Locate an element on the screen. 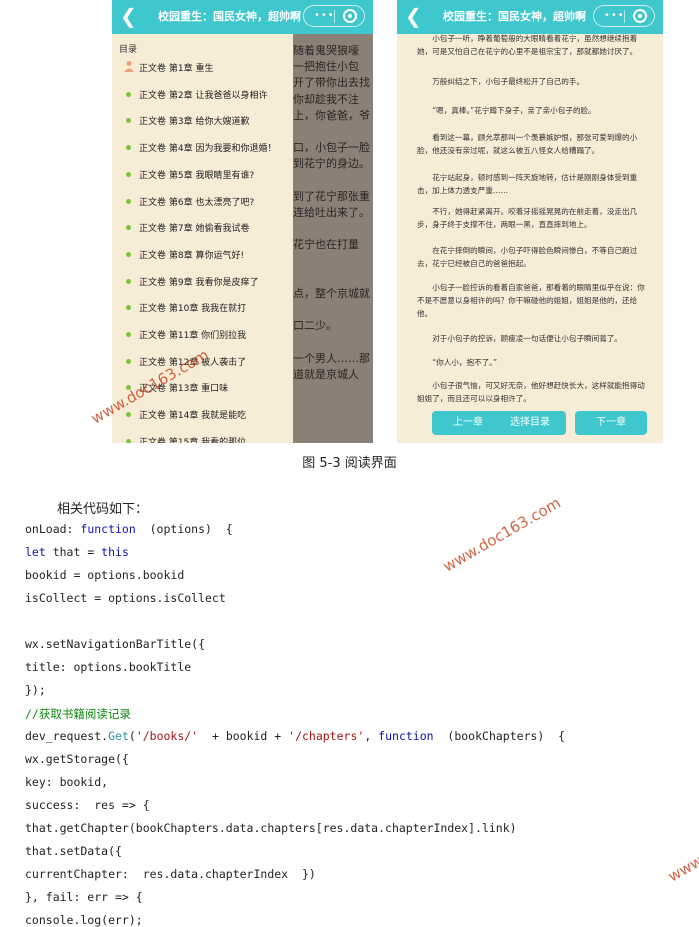  toc-item: 正文卷 第8章 算你运气好! is located at coordinates (202, 256).